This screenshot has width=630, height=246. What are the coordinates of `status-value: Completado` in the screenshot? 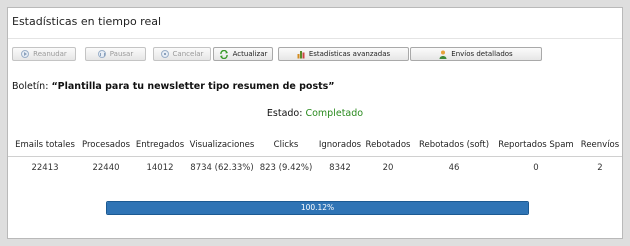 It's located at (334, 113).